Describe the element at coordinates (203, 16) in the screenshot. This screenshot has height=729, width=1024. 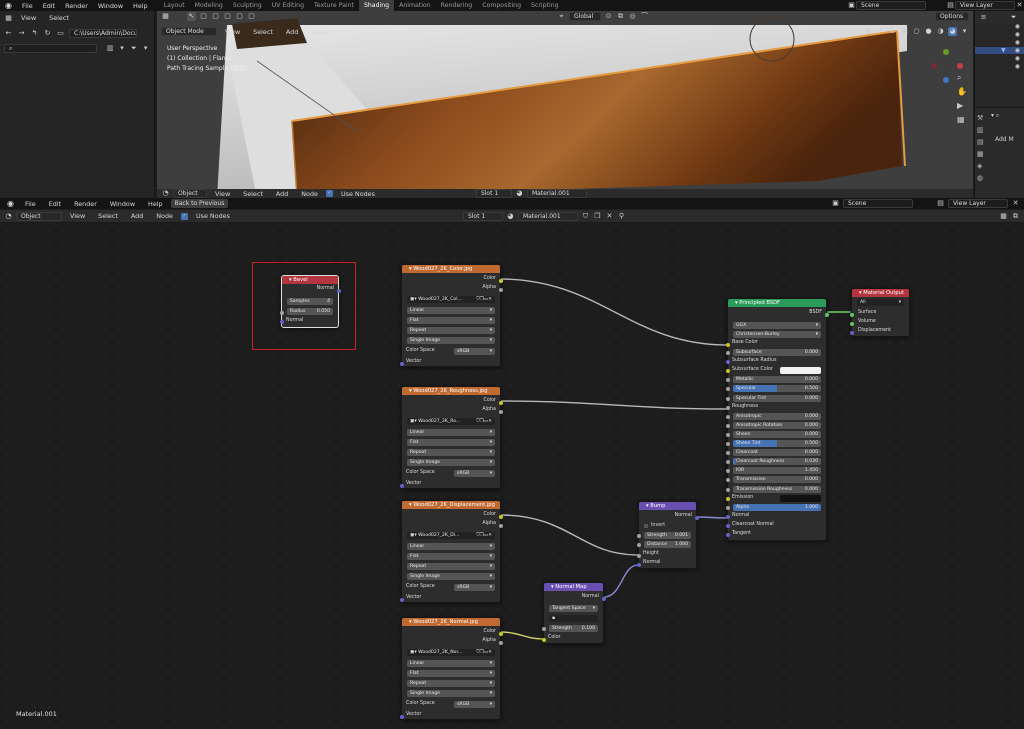
I see `select-box-icon: ▢` at that location.